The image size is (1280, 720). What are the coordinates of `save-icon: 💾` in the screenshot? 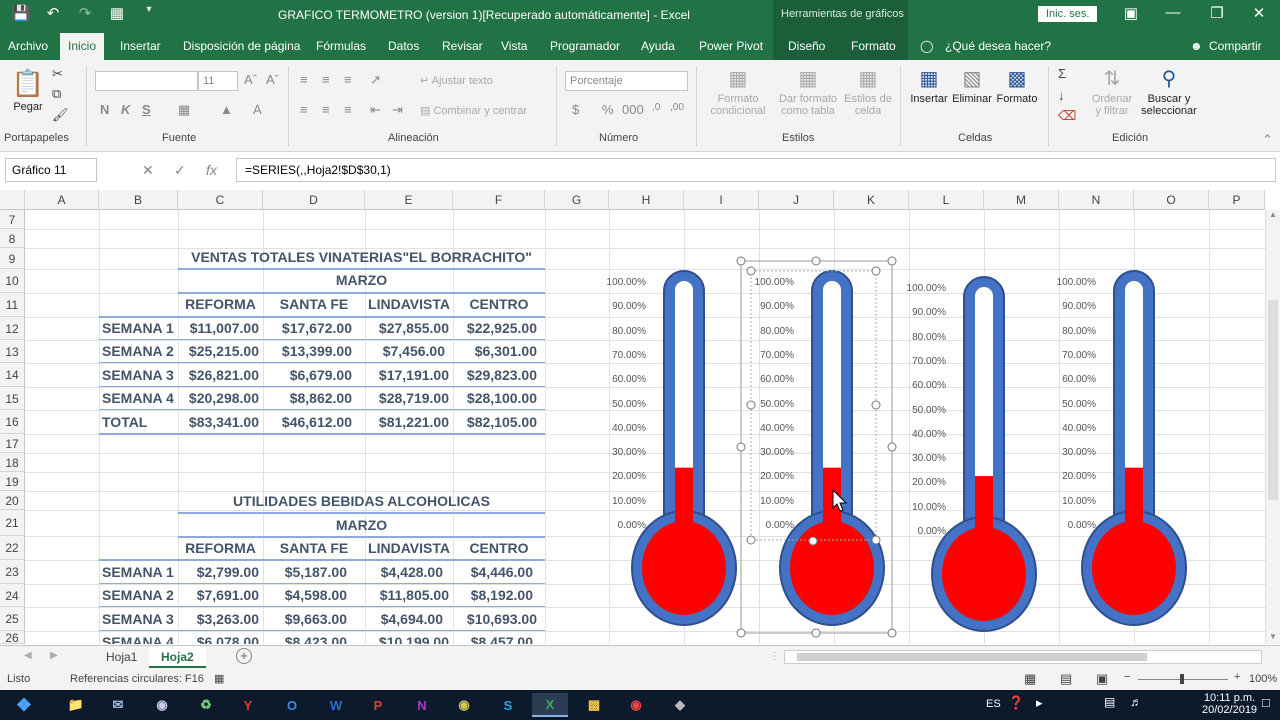 It's located at (21, 13).